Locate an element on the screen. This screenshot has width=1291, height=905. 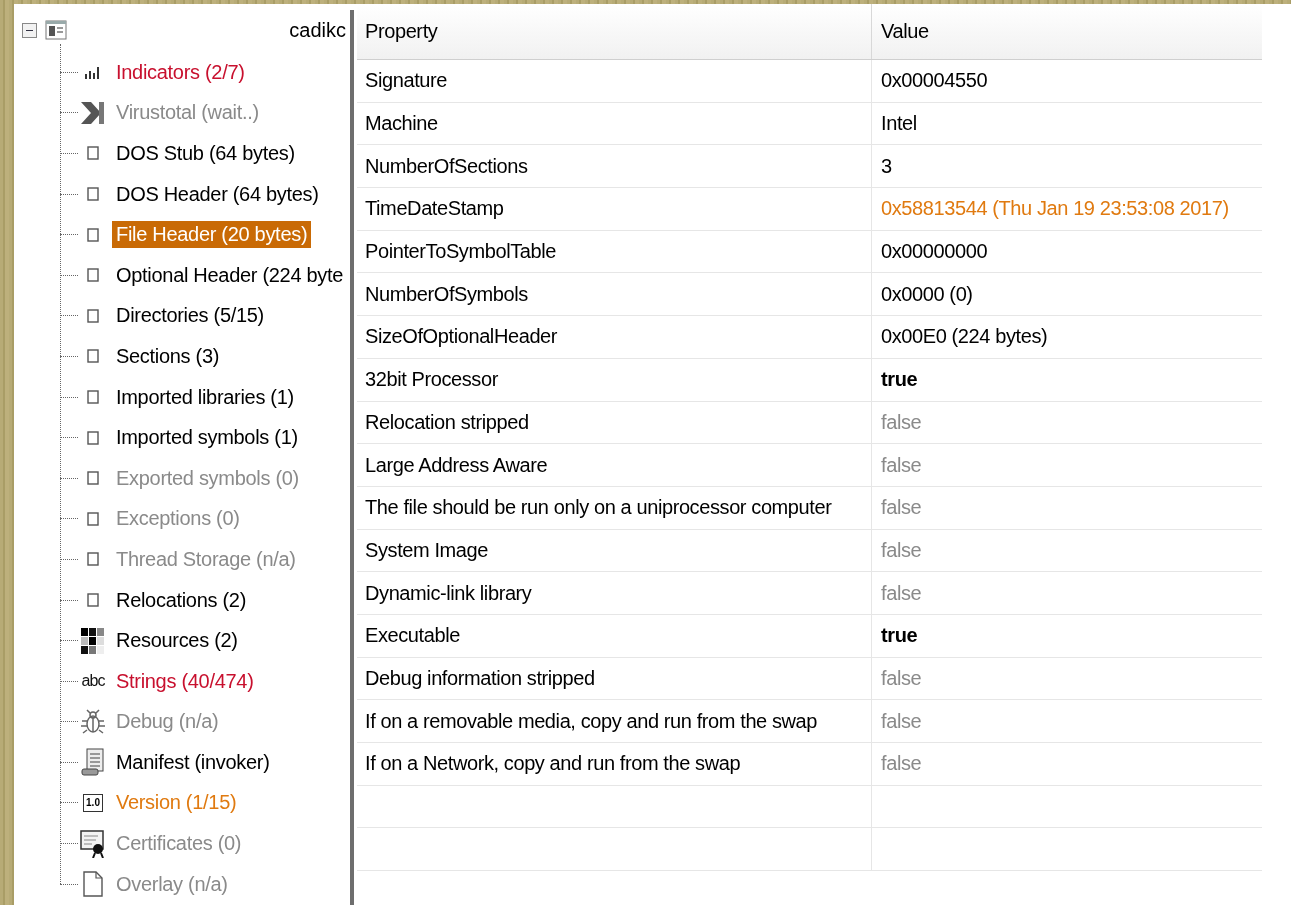
tree-item: DOS Header (64 bytes) is located at coordinates (217, 194).